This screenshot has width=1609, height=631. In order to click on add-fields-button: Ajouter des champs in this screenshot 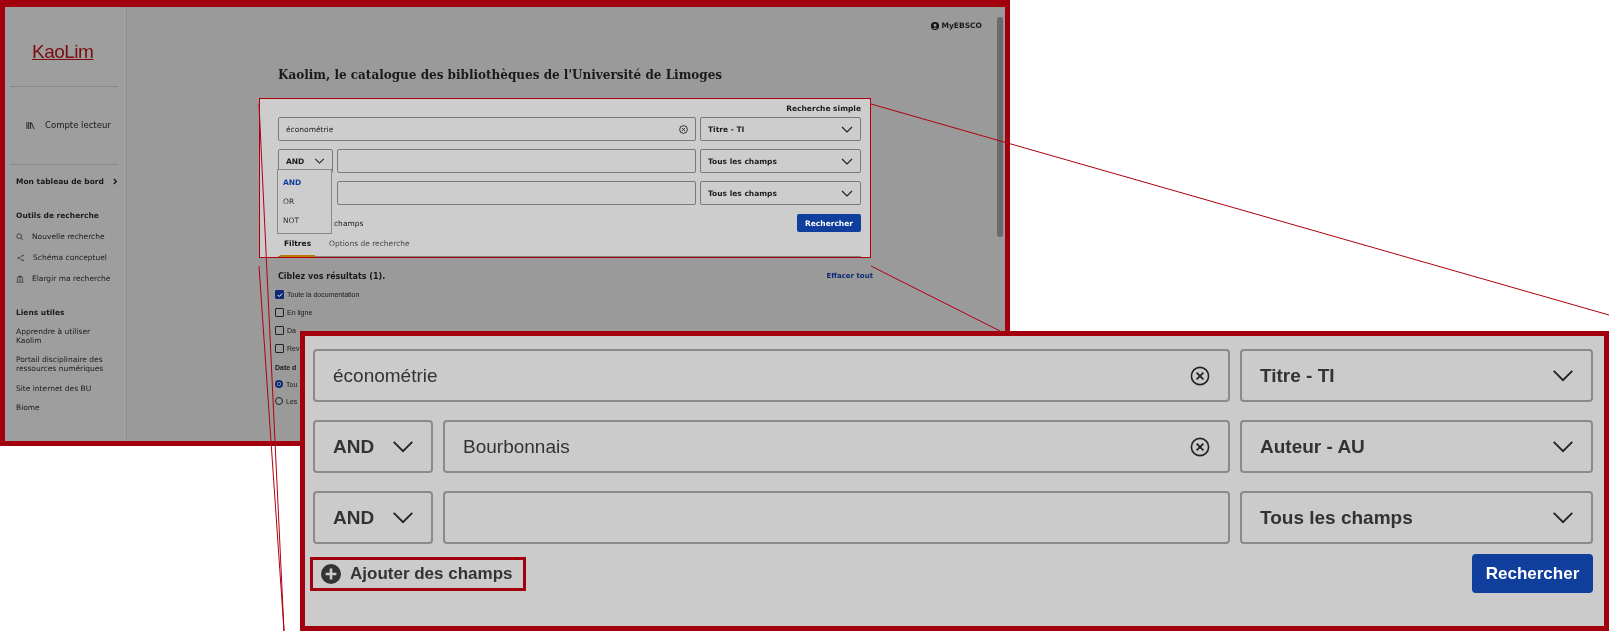, I will do `click(418, 573)`.